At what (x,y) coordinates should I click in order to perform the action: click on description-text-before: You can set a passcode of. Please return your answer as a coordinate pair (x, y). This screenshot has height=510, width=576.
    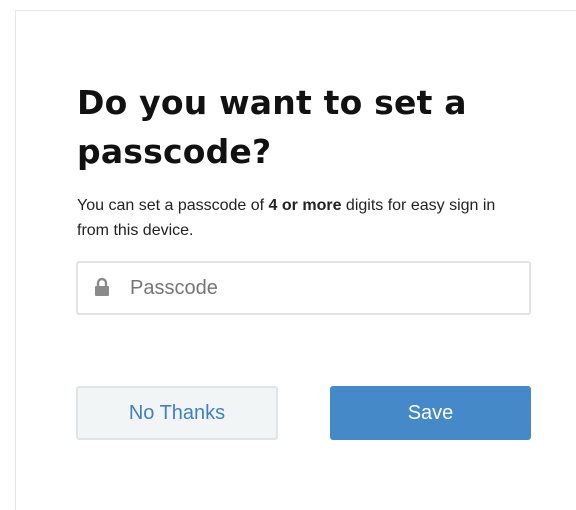
    Looking at the image, I should click on (173, 205).